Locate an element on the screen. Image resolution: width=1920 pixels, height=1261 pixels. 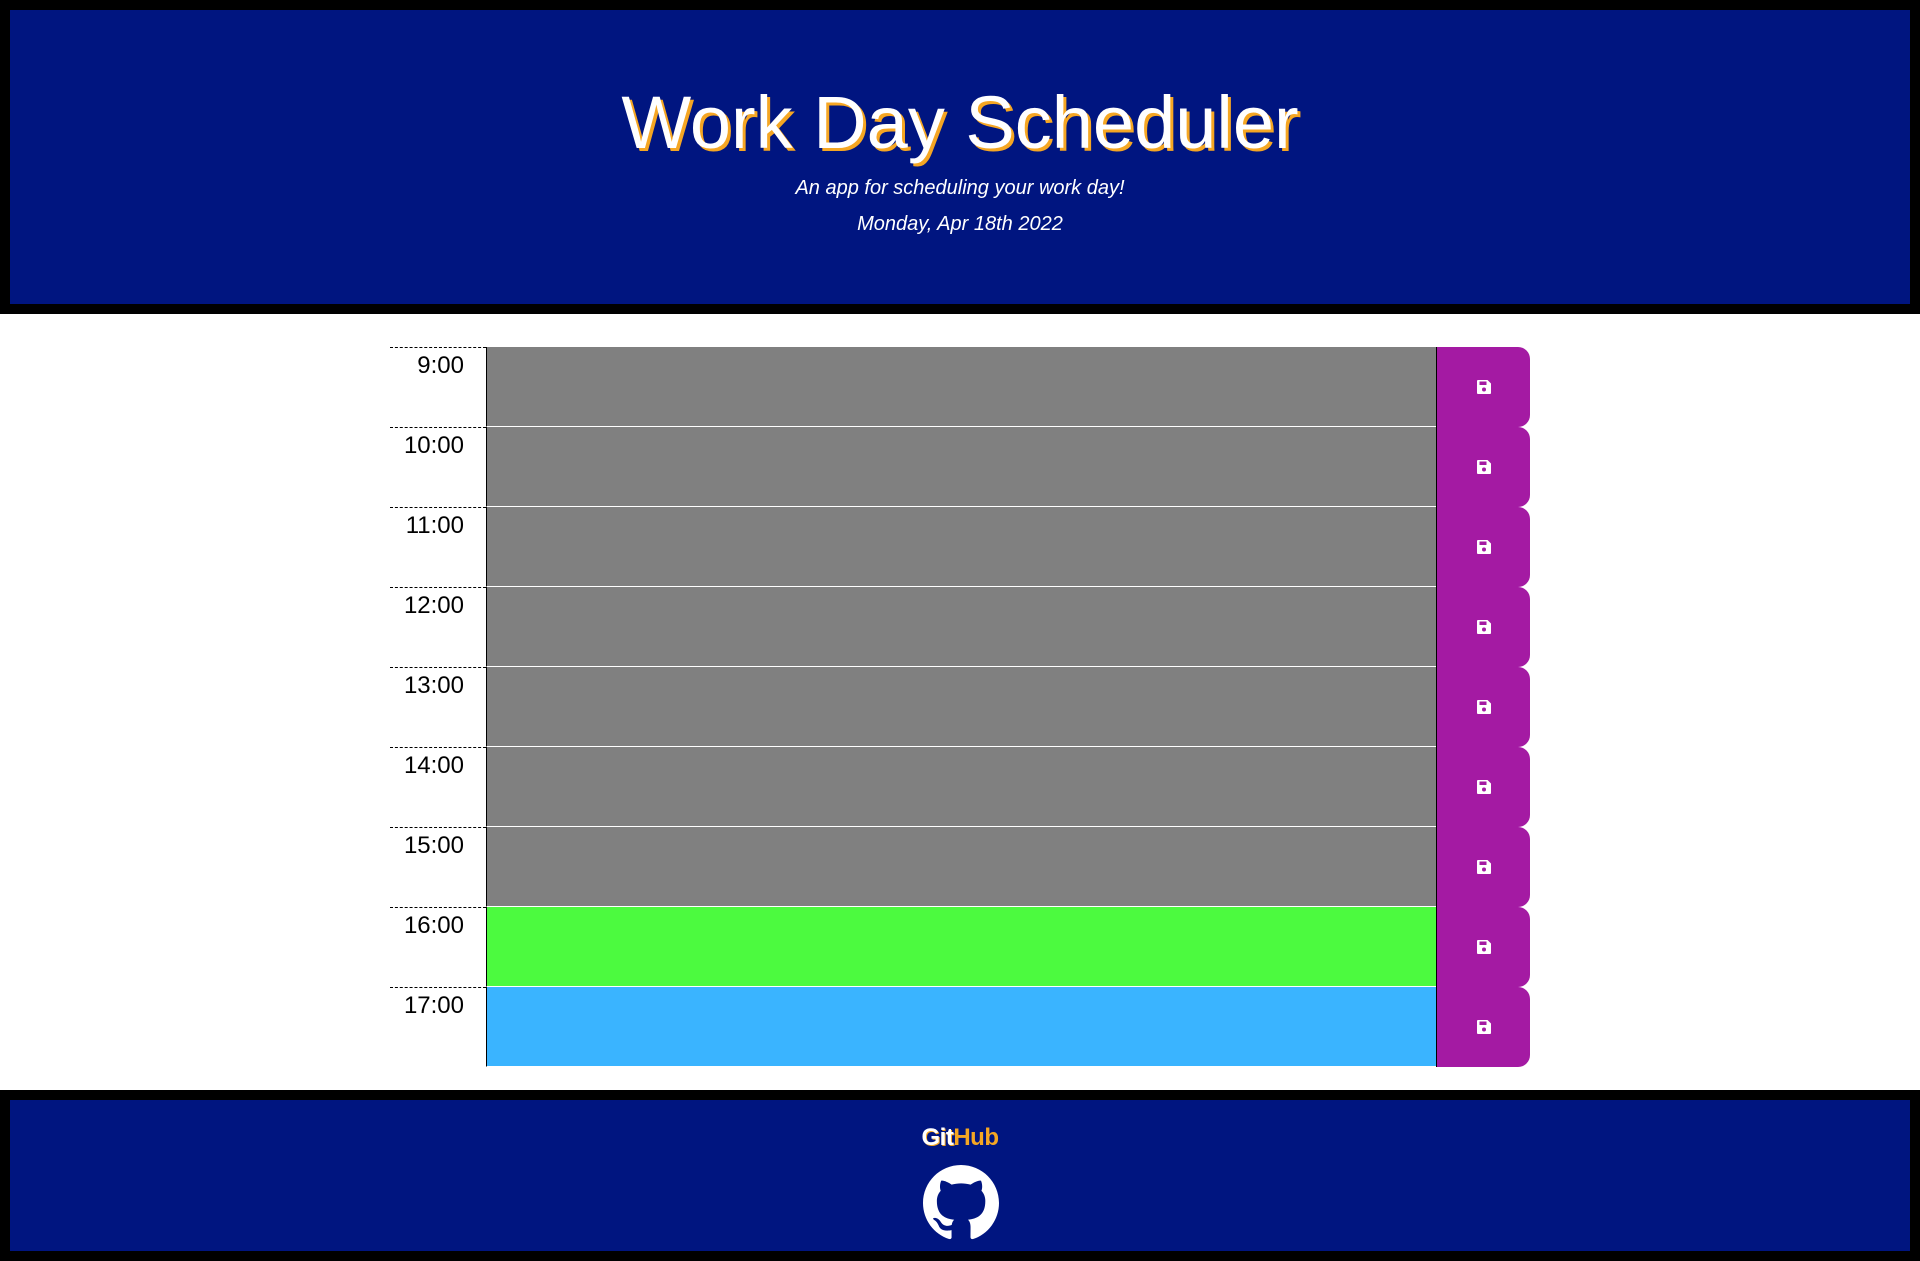
hour-label: 14:00 is located at coordinates (438, 787).